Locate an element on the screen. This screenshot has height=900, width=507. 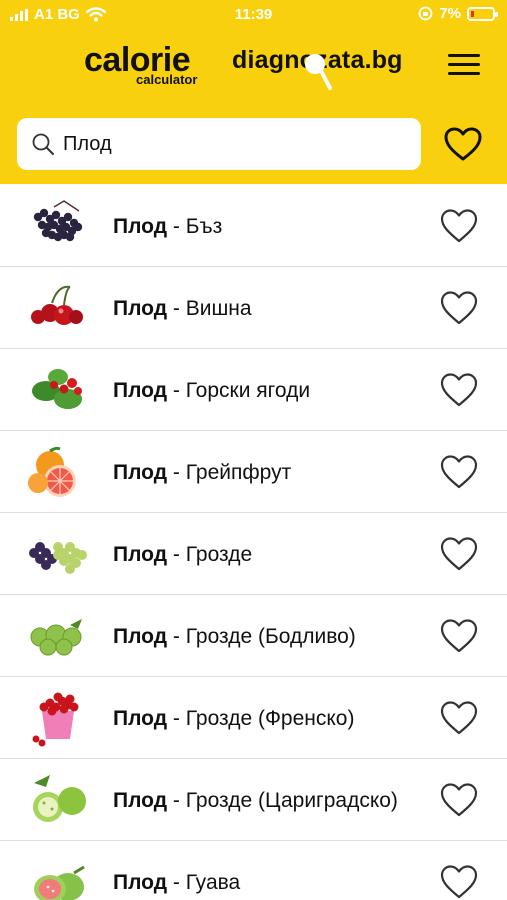
food-label: Плод - Гуава is located at coordinates (263, 870).